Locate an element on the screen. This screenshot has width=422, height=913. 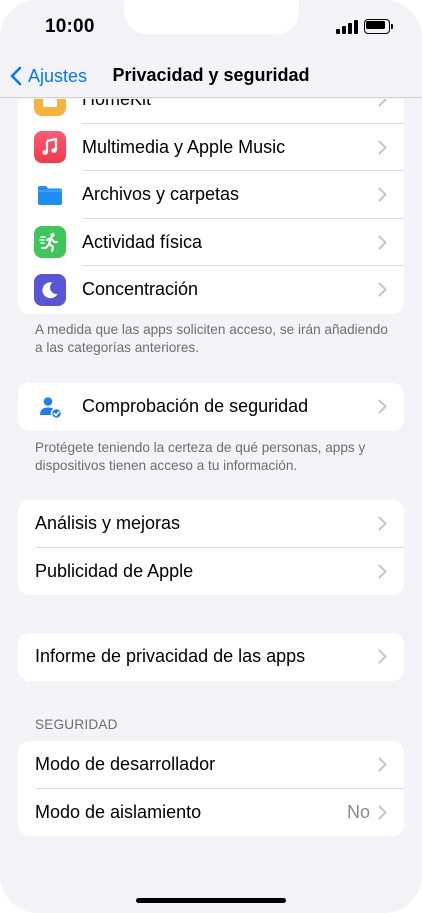
settings-row-apple-advertising: Publicidad de Apple is located at coordinates (211, 572).